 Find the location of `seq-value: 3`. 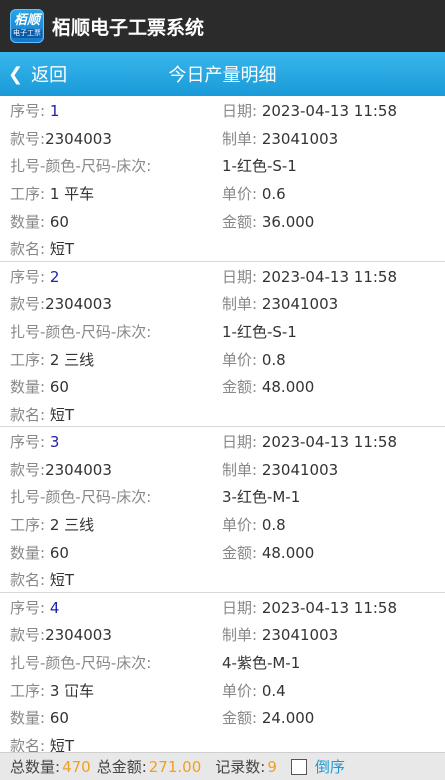

seq-value: 3 is located at coordinates (54, 442).